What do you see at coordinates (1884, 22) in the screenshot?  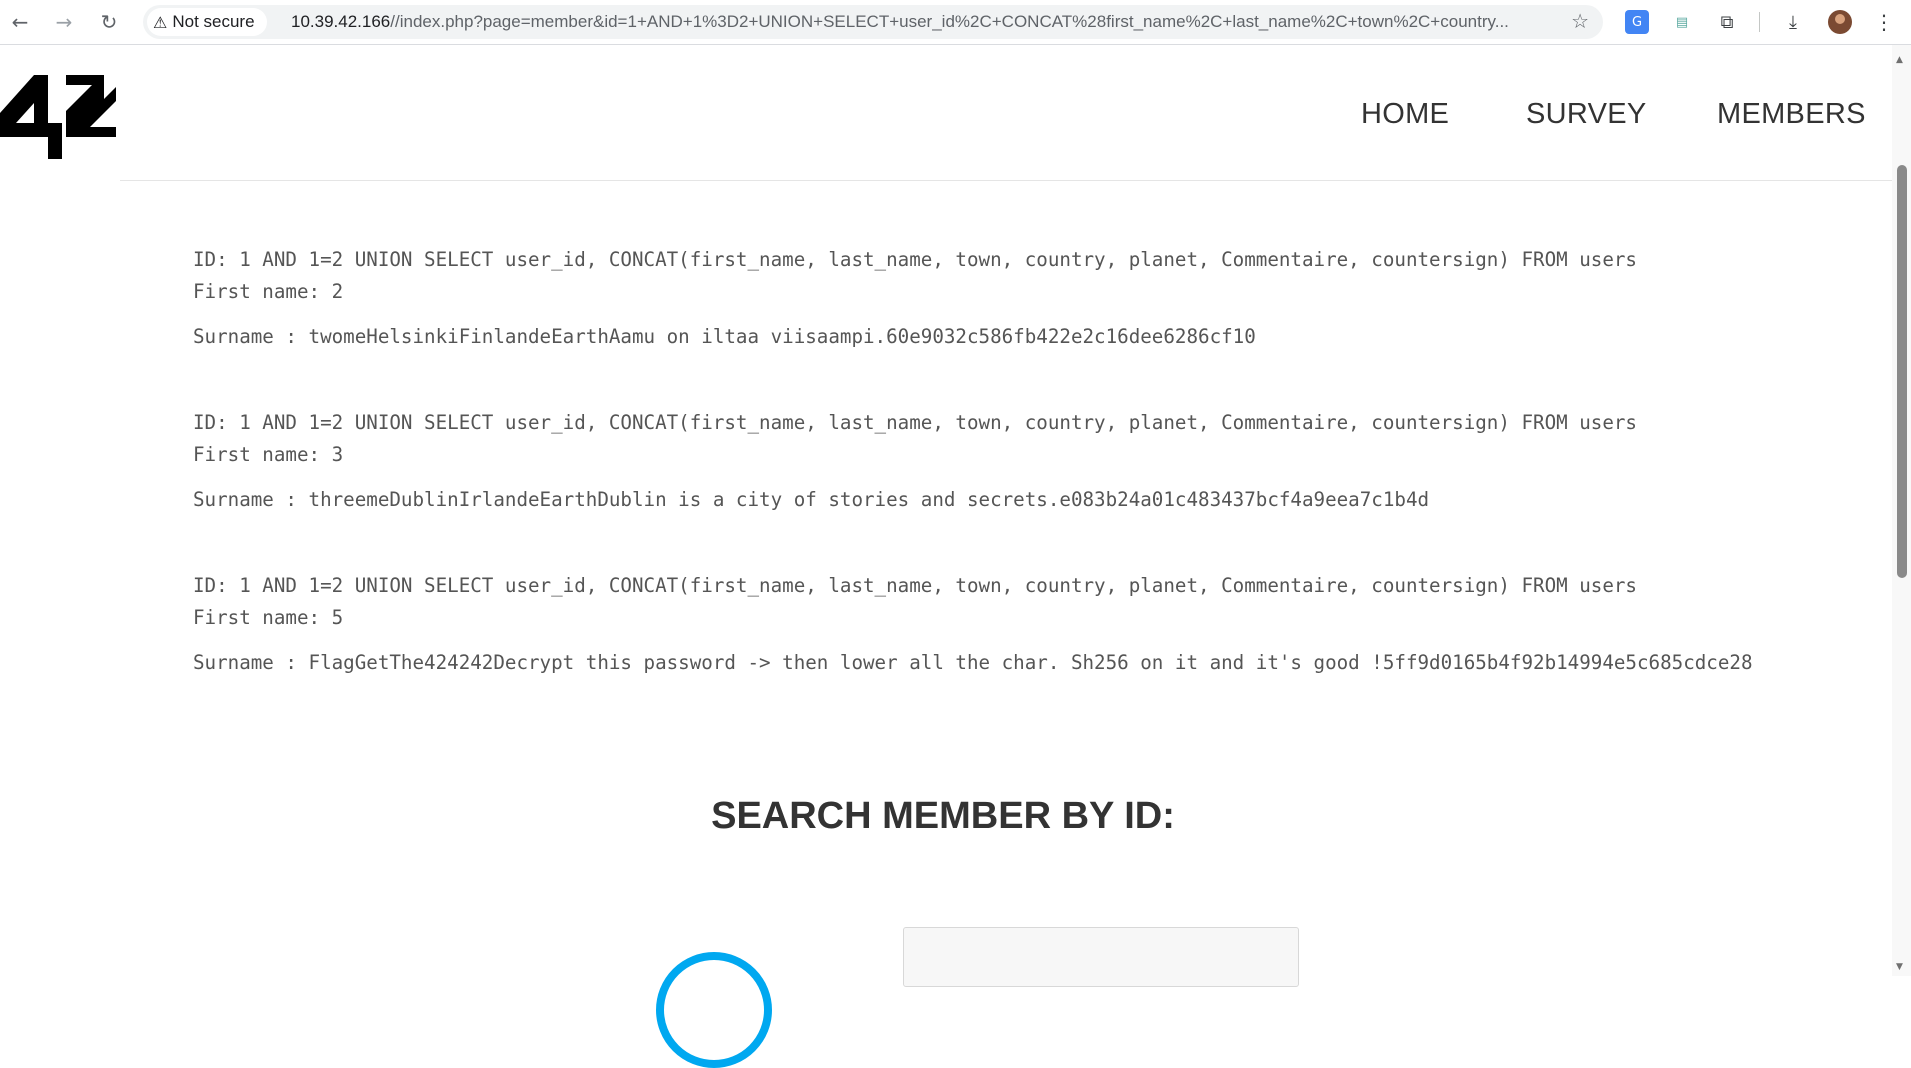 I see `menu-kebab-icon: ⋮` at bounding box center [1884, 22].